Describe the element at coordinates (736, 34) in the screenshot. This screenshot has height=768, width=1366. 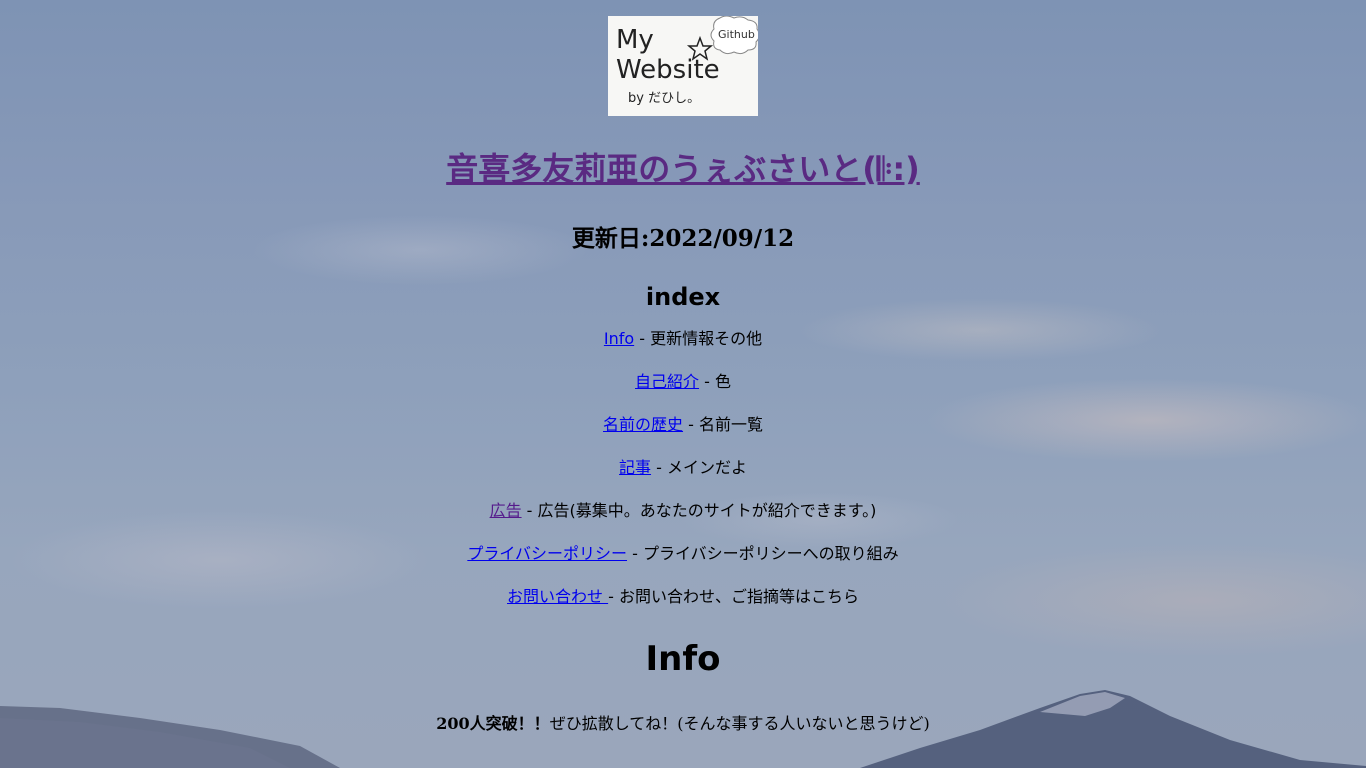
I see `svg-text: Github` at that location.